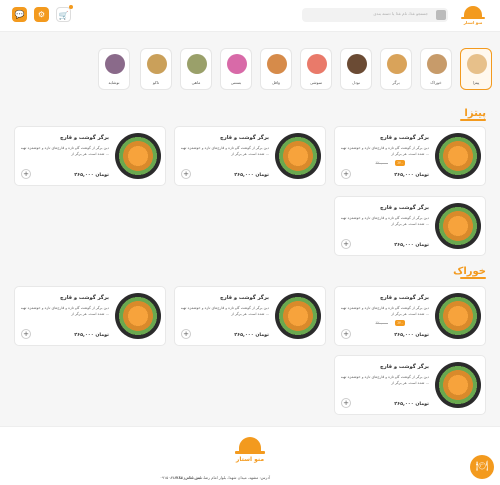 The width and height of the screenshot is (500, 485). I want to click on category-label: تاکو, so click(156, 82).